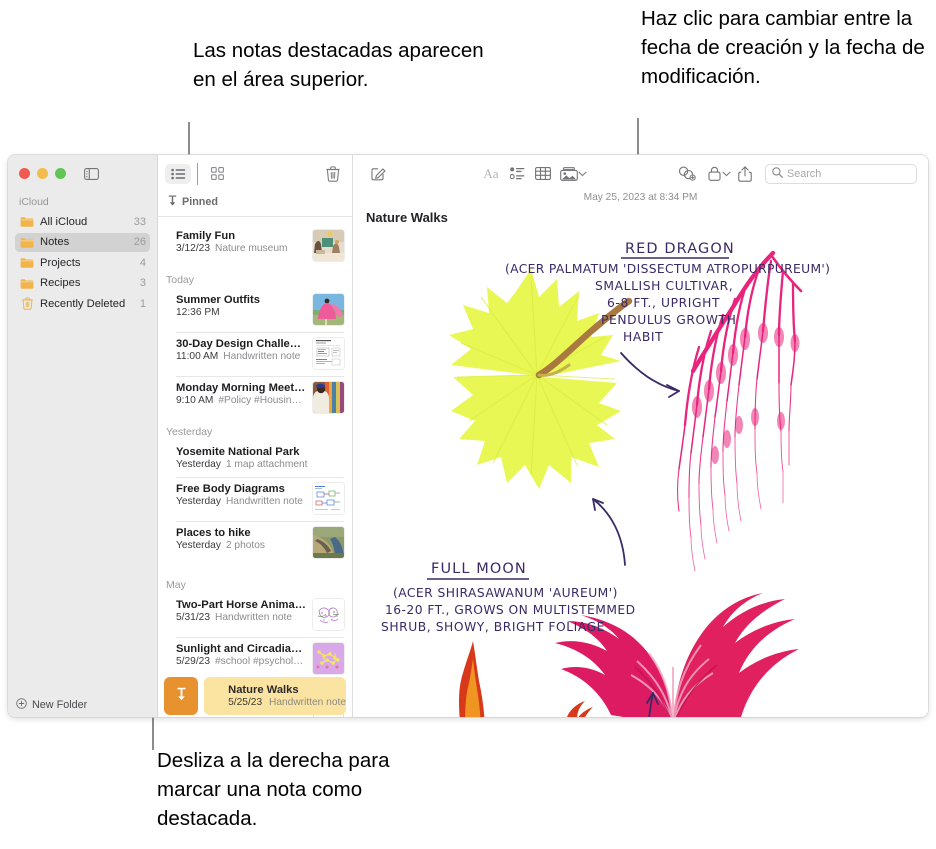 This screenshot has width=936, height=849. Describe the element at coordinates (82, 242) in the screenshot. I see `sidebar-item-notes: Notes 26` at that location.